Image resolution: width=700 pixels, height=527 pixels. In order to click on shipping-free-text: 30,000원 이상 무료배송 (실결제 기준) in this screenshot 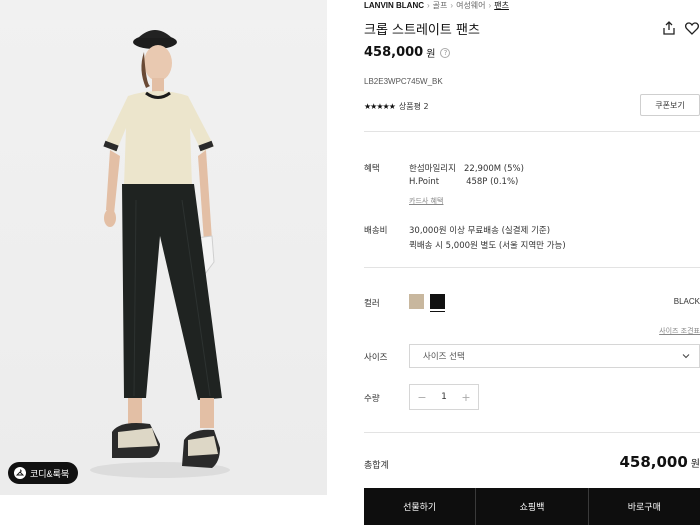, I will do `click(480, 231)`.